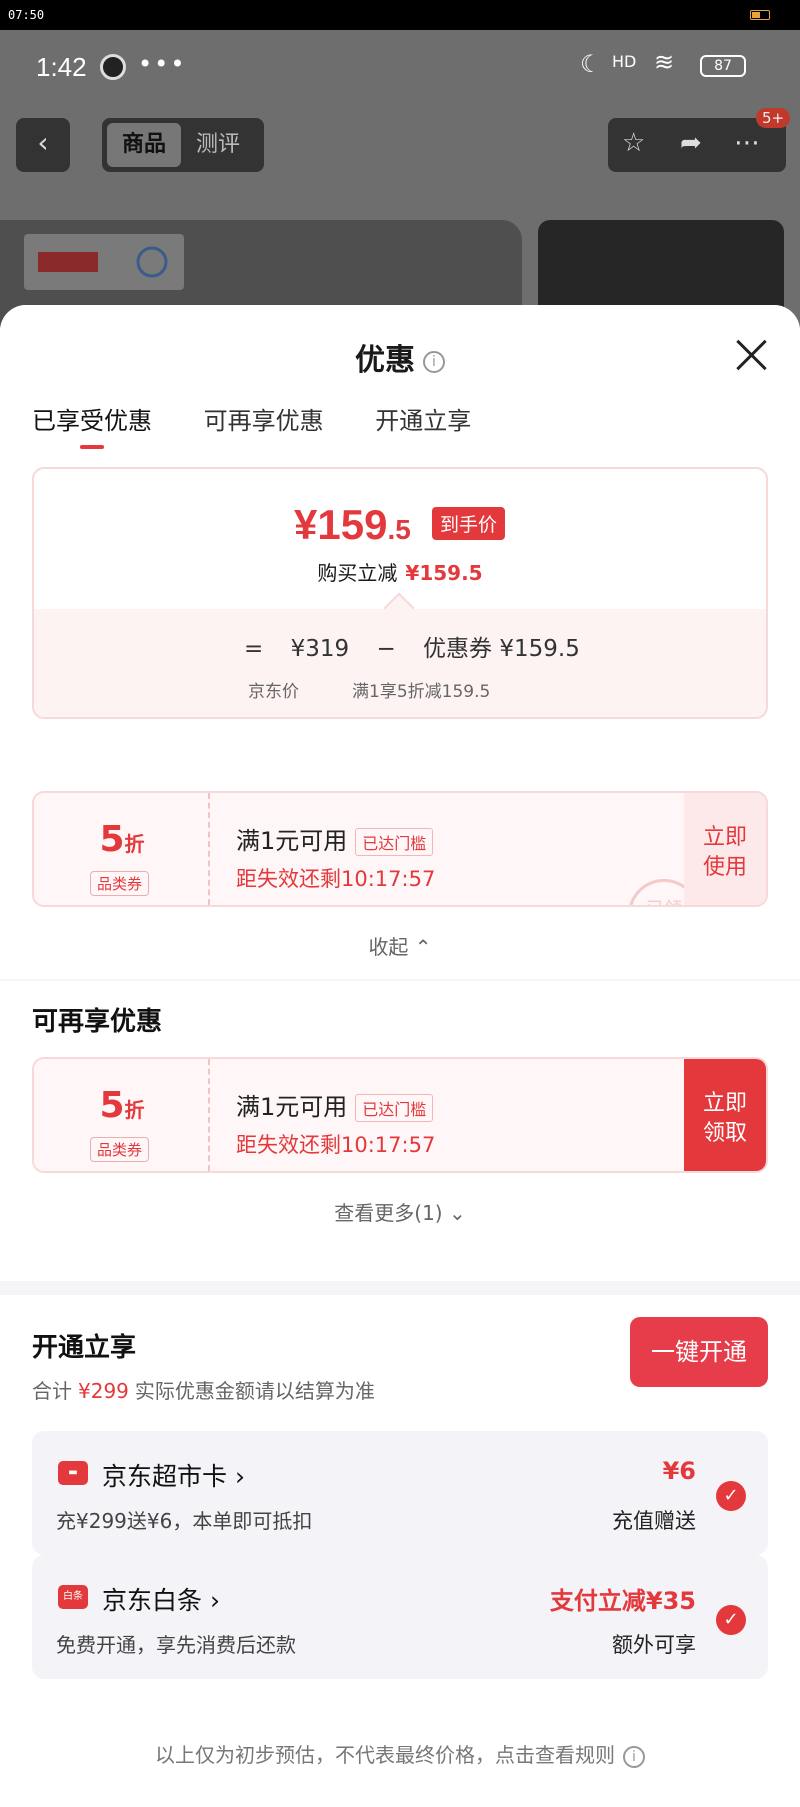 The image size is (800, 1807). I want to click on wifi-icon: ≋, so click(664, 62).